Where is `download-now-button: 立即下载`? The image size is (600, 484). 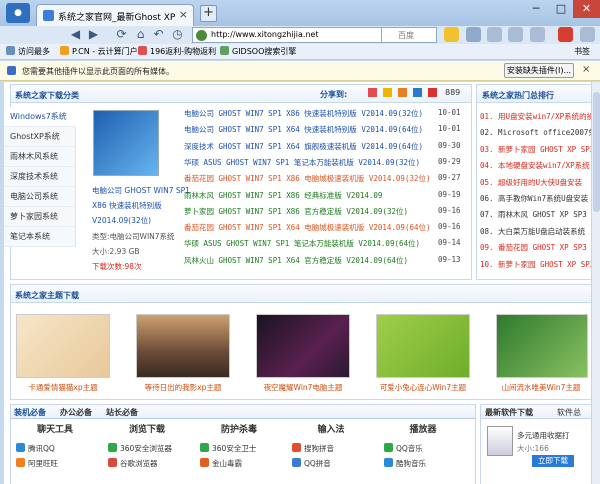 download-now-button: 立即下载 is located at coordinates (553, 461).